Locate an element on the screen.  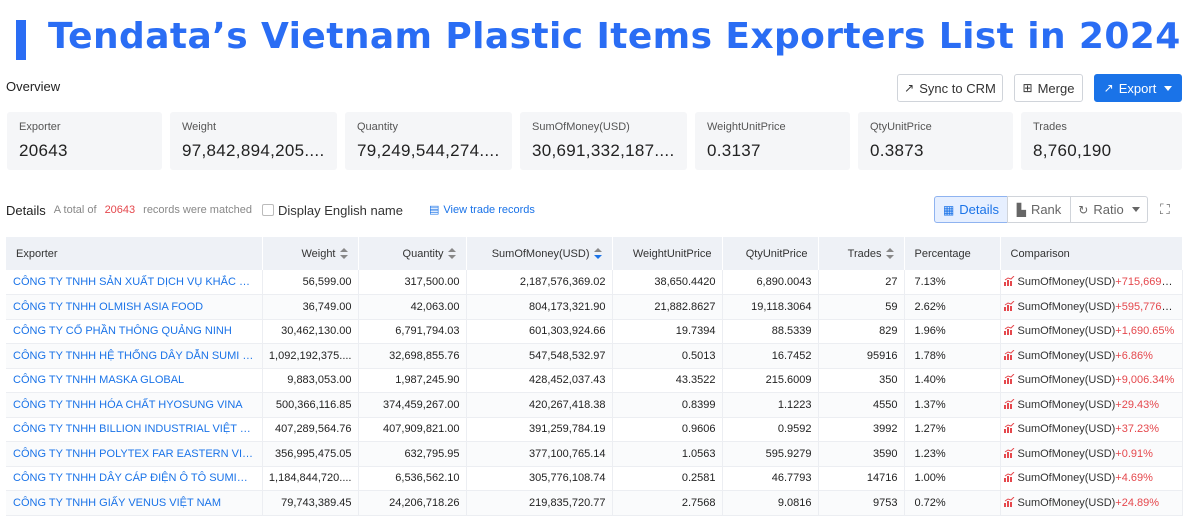
details-title: Details is located at coordinates (26, 210).